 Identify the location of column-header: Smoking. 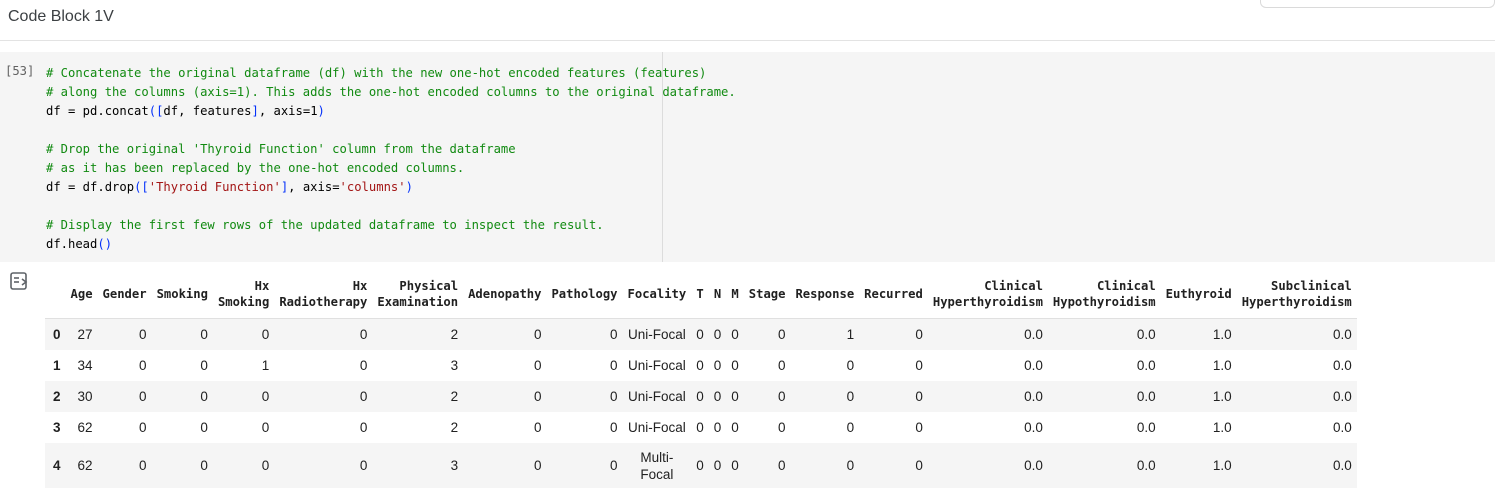
(182, 294).